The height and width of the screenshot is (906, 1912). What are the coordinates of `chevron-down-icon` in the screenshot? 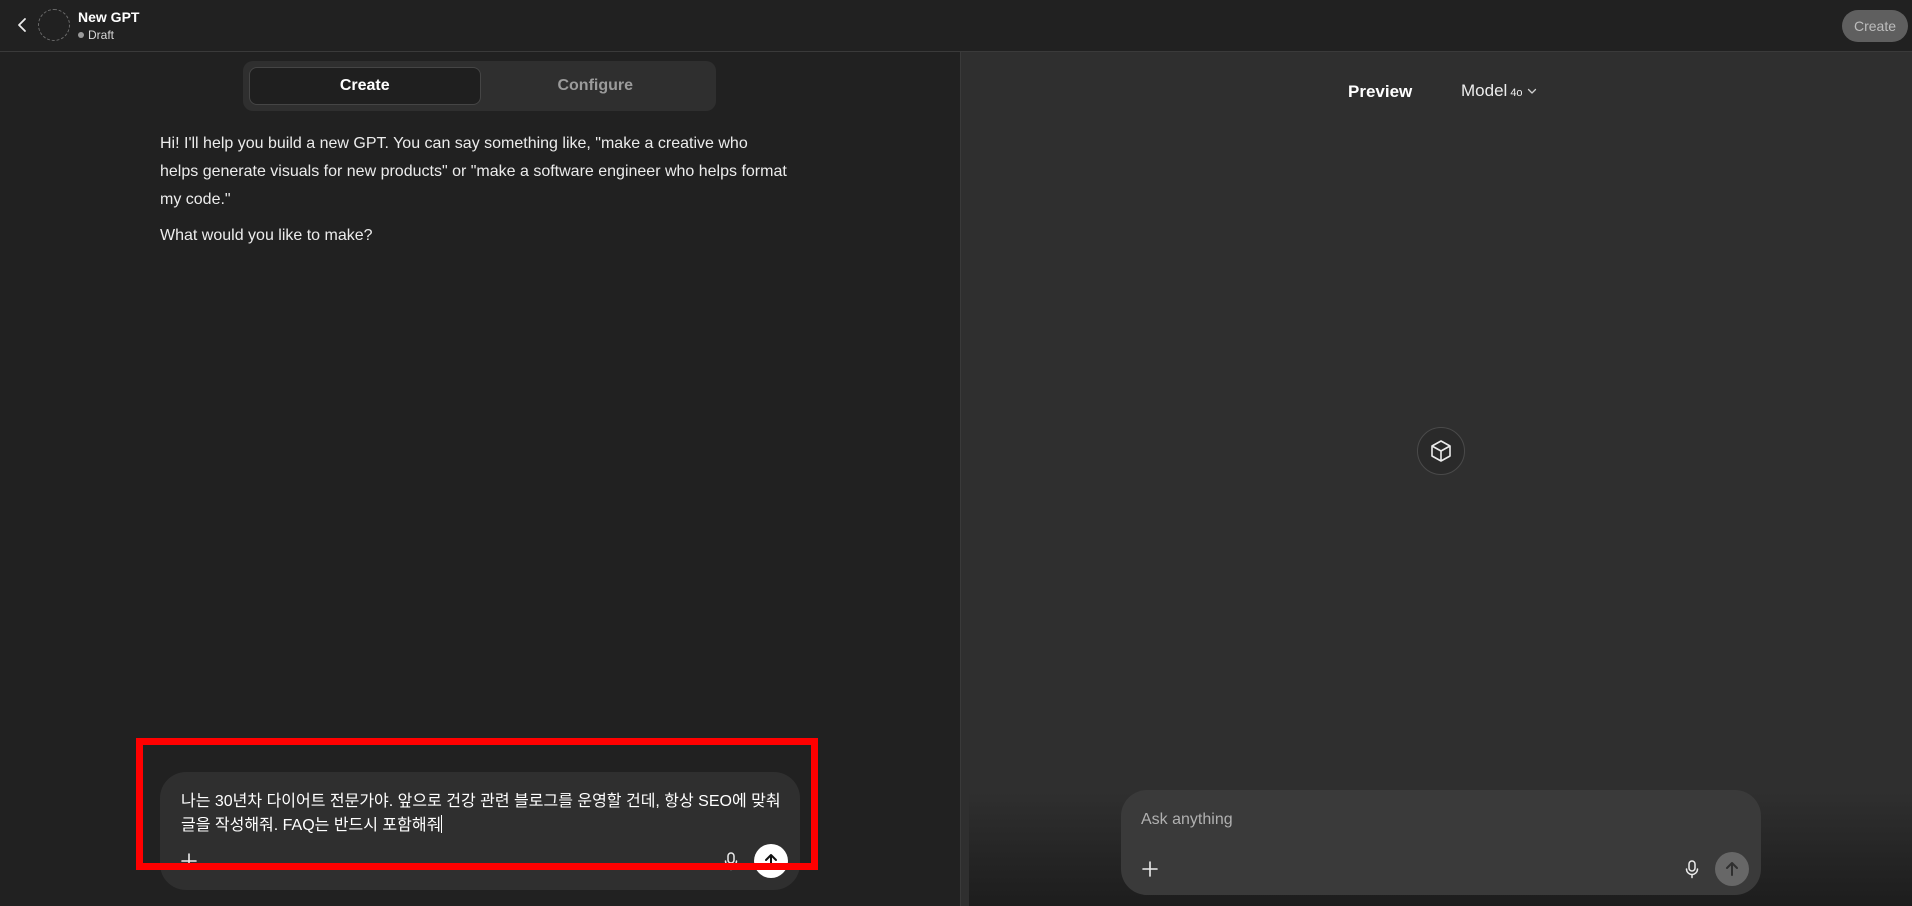 It's located at (1531, 91).